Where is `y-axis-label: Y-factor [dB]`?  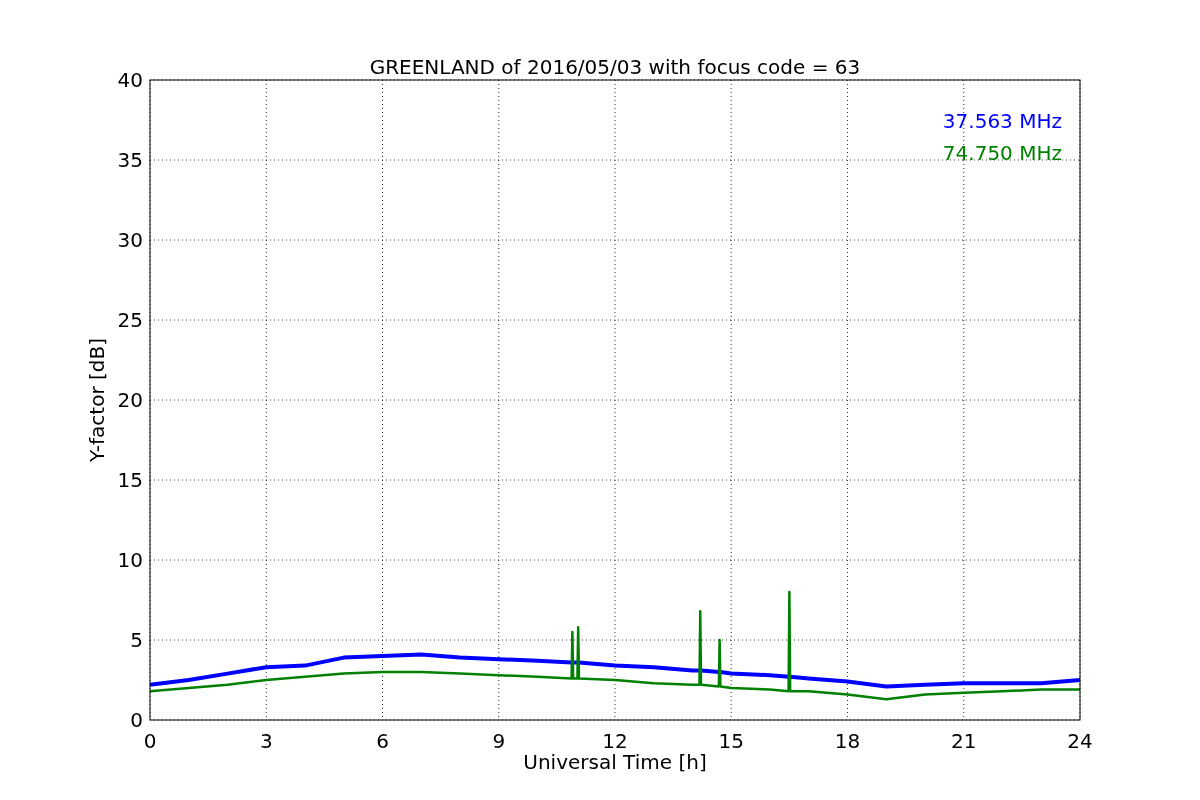 y-axis-label: Y-factor [dB] is located at coordinates (97, 400).